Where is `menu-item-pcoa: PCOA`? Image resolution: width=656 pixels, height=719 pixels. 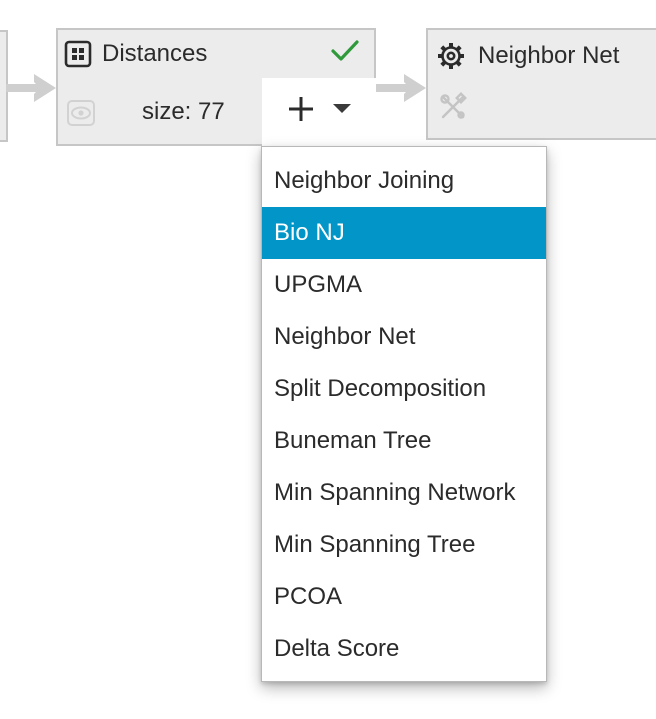
menu-item-pcoa: PCOA is located at coordinates (404, 597).